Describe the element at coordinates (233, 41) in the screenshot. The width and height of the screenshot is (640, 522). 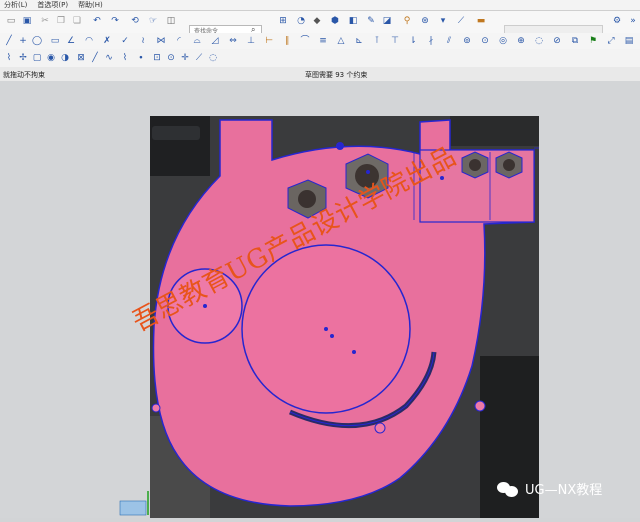
I see `dimension-icon: ⇔` at that location.